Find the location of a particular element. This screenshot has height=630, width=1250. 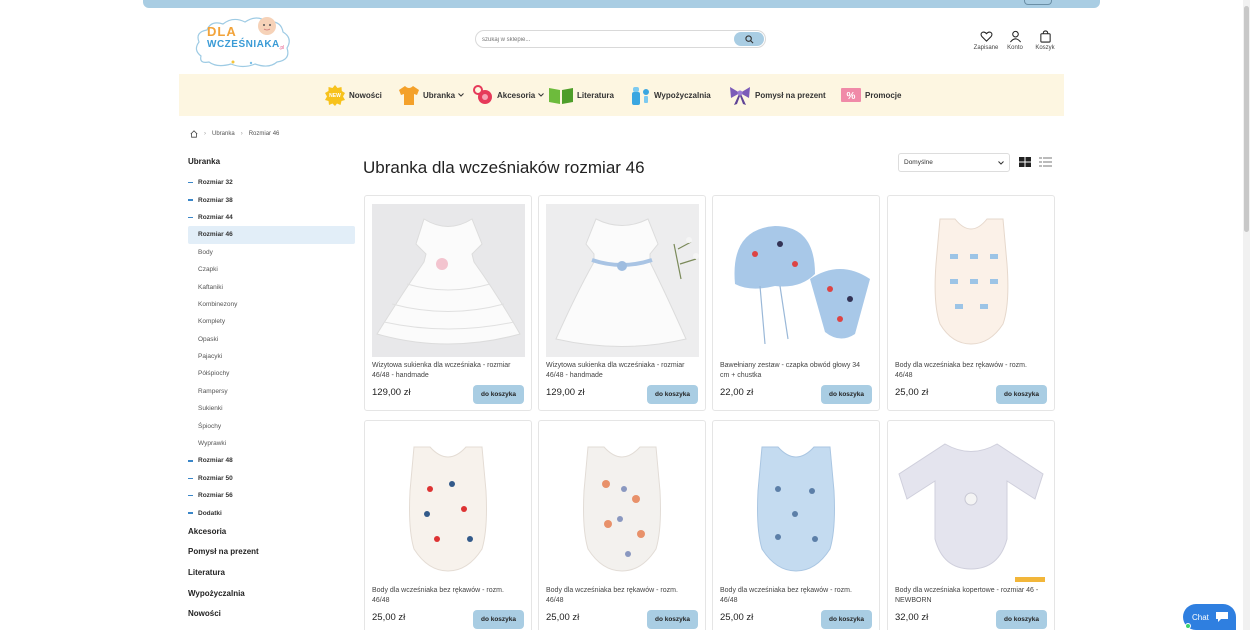

search-icon is located at coordinates (748, 38).